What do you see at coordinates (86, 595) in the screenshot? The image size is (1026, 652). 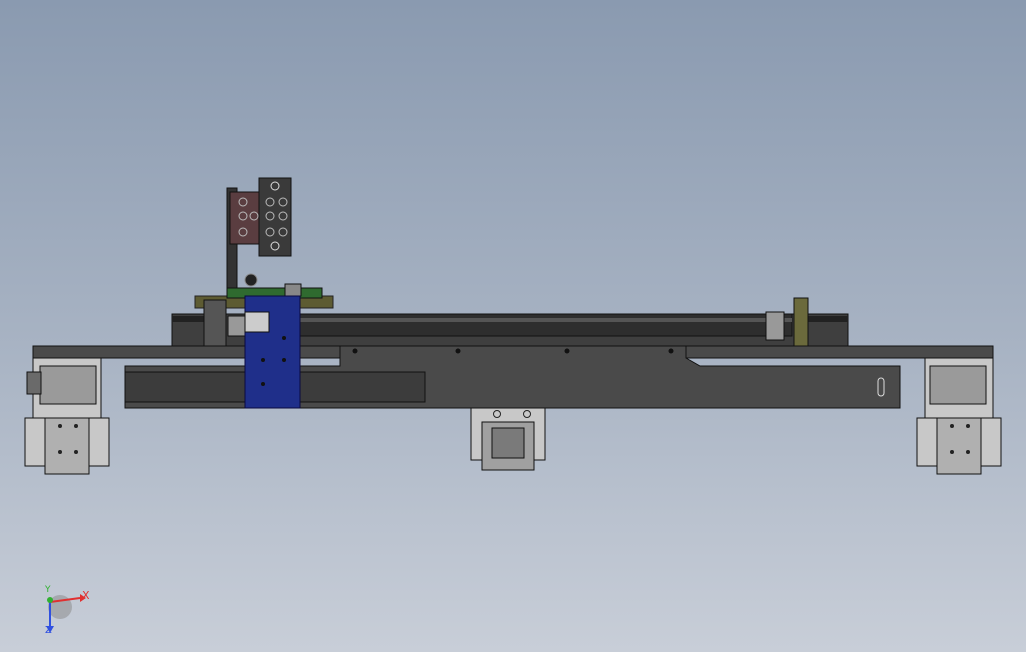 I see `axis-x-label: X` at bounding box center [86, 595].